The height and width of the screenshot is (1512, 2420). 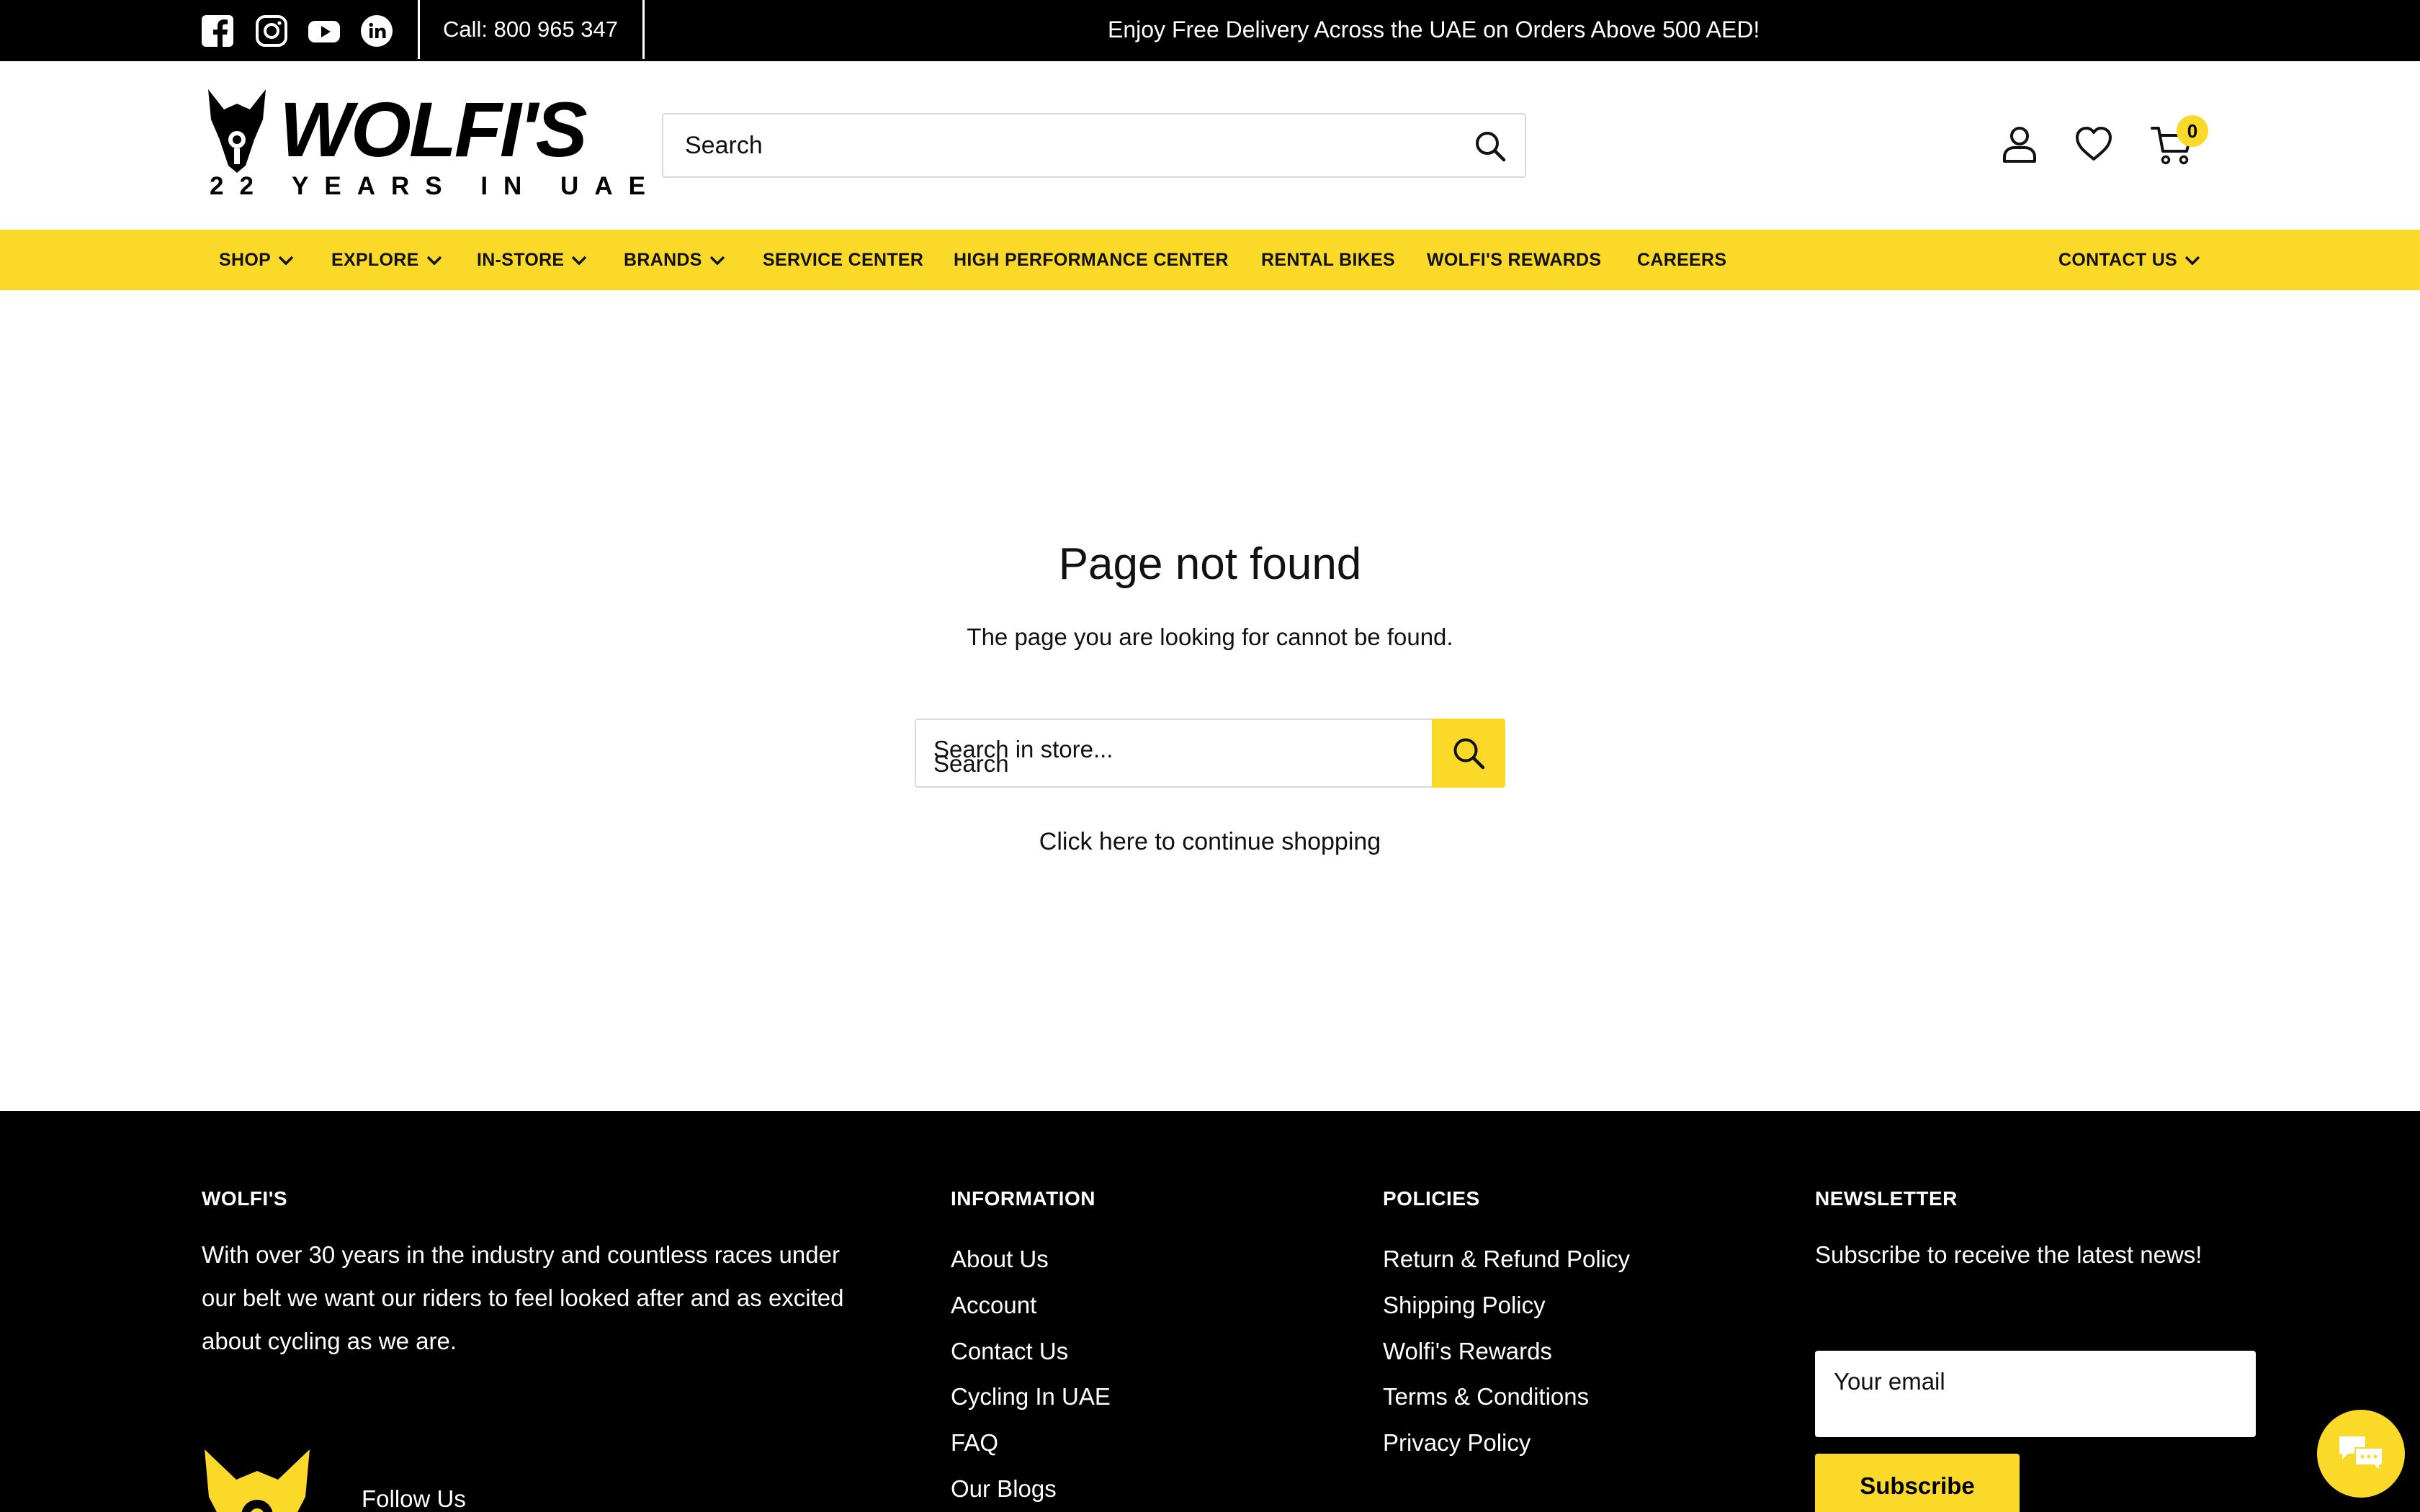 I want to click on continue-shopping-link: Click here to continue shopping, so click(x=1210, y=842).